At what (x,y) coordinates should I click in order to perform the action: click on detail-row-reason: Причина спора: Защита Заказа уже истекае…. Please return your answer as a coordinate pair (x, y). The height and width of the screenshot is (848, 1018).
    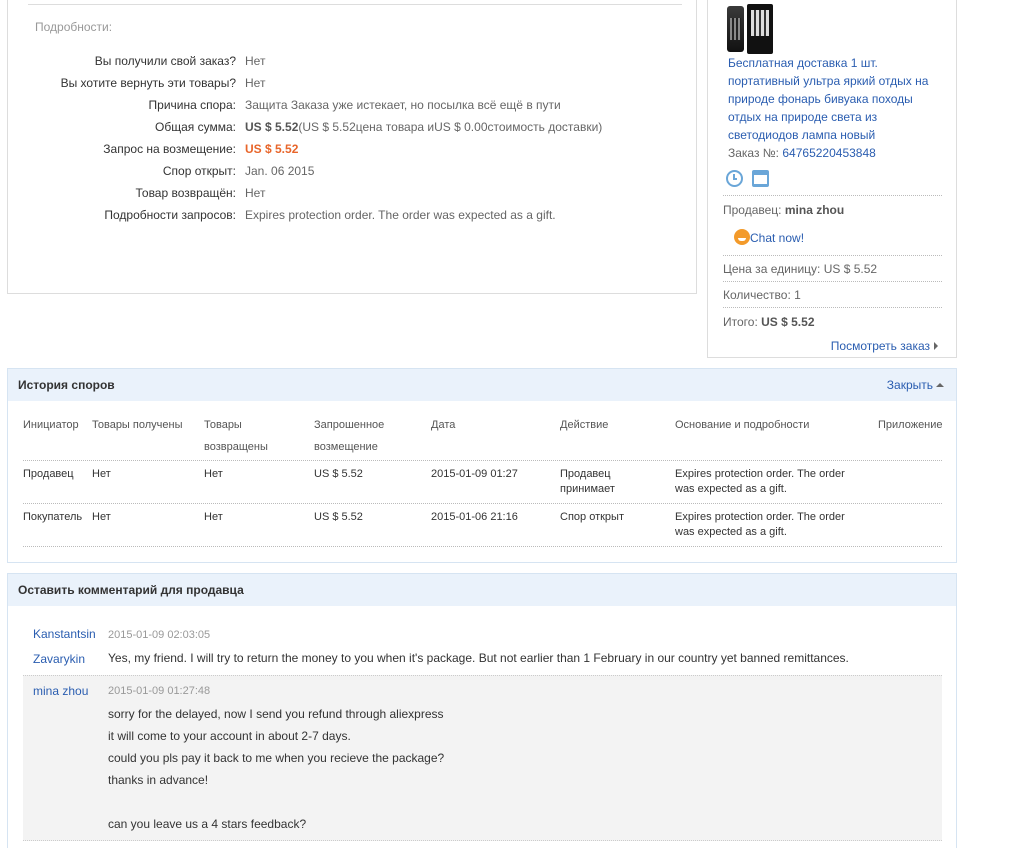
    Looking at the image, I should click on (353, 105).